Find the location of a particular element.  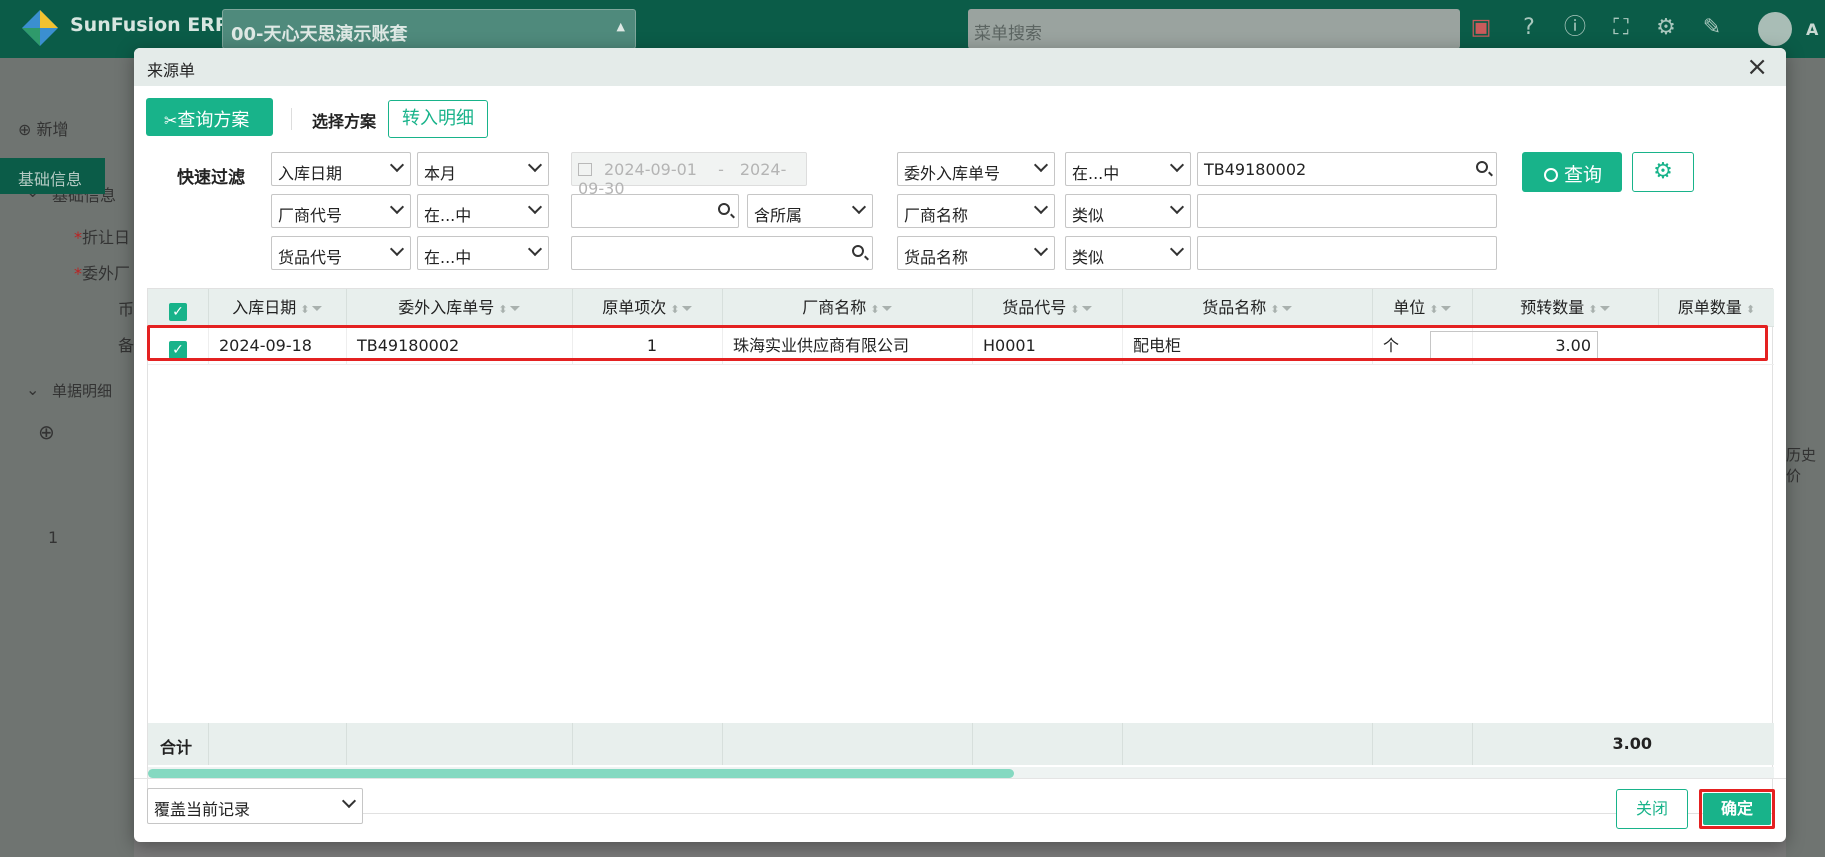

filter-field-3-select: 厂商代号 is located at coordinates (341, 211).